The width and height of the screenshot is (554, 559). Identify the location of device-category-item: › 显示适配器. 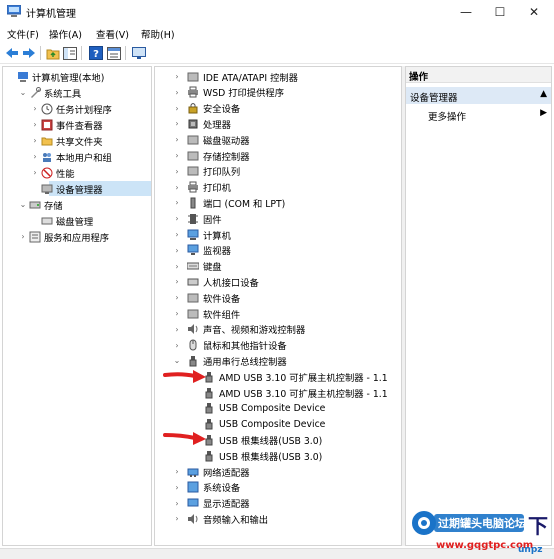
(278, 503).